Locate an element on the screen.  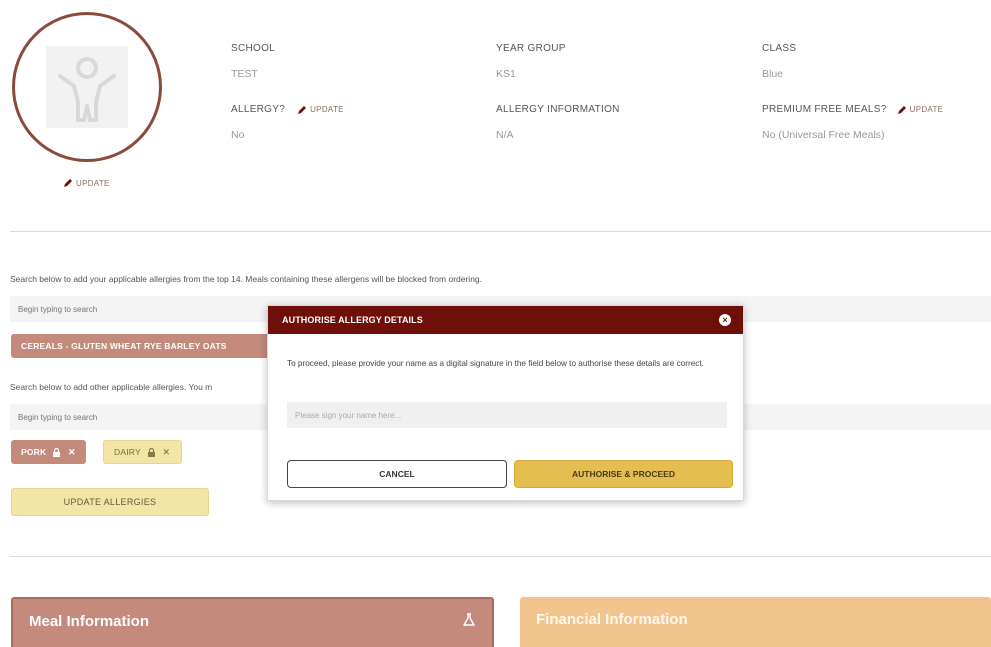
premium-free-meals-label-text: PREMIUM FREE MEALS? is located at coordinates (824, 109).